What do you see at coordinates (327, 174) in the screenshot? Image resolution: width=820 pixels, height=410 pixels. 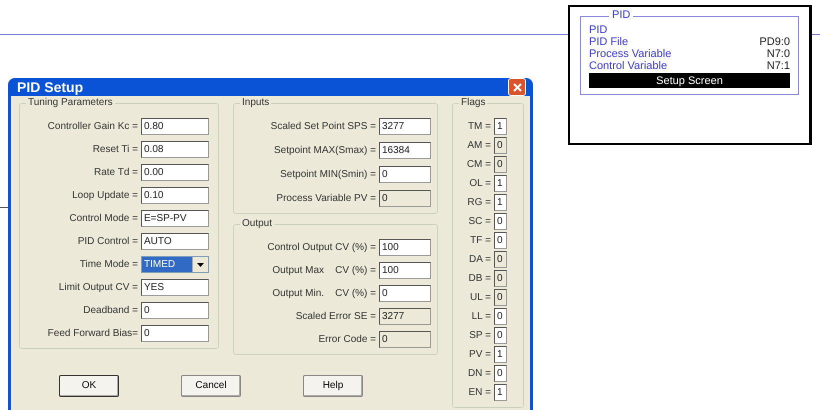 I see `field-label: Setpoint MIN(Smin) =` at bounding box center [327, 174].